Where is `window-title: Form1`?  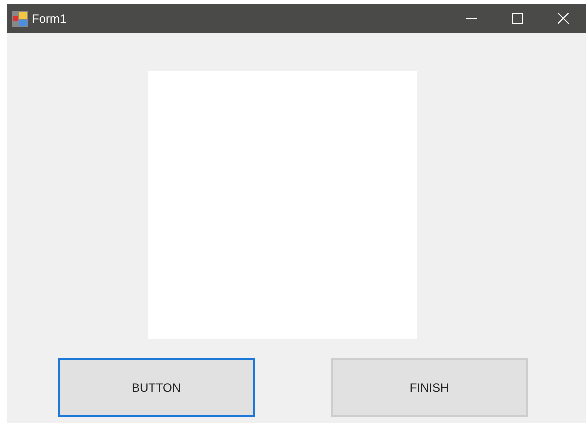
window-title: Form1 is located at coordinates (49, 19).